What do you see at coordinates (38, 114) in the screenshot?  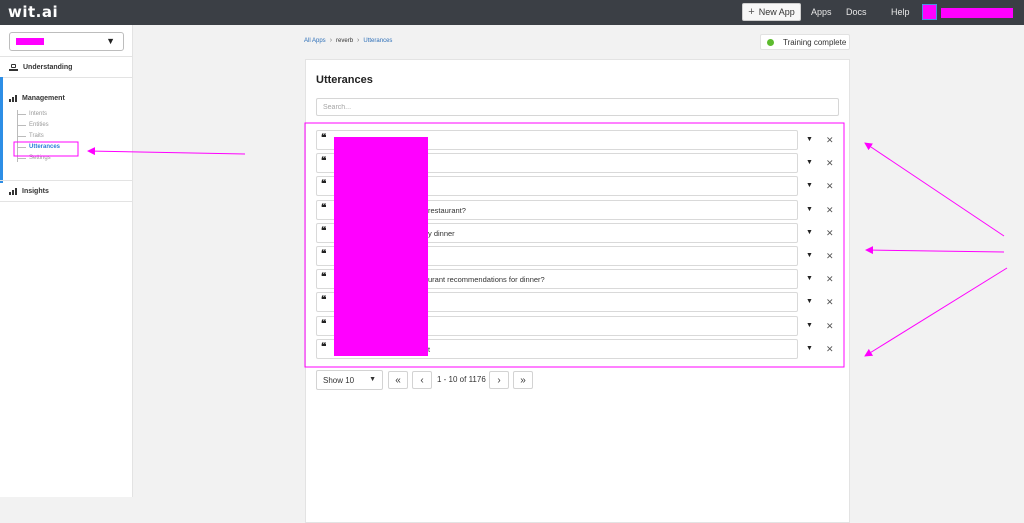 I see `subnav-item-intents: Intents` at bounding box center [38, 114].